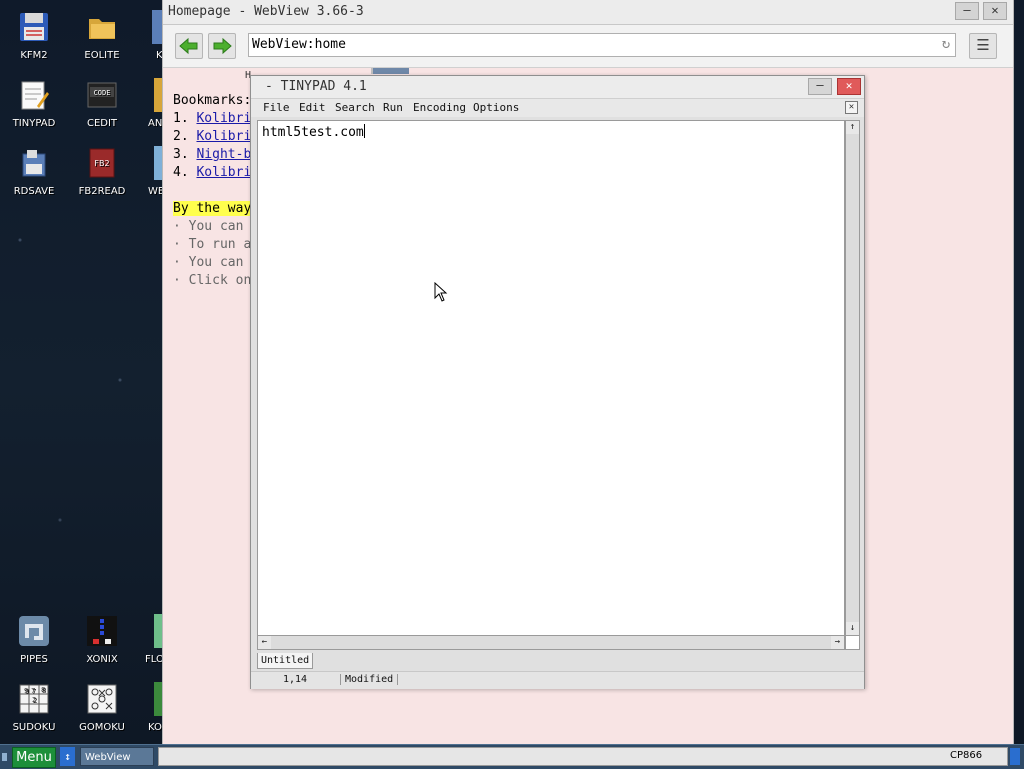  I want to click on desktop-icon-sudoku: 9 7 8 2 SUDOKU, so click(34, 707).